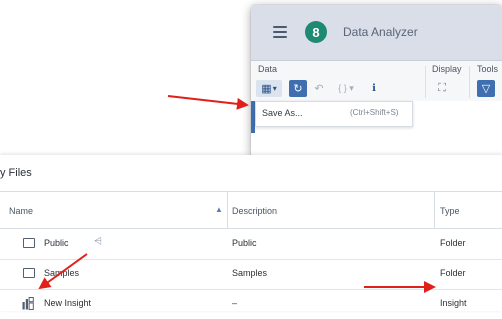 This screenshot has width=502, height=319. I want to click on refresh-button: ↻, so click(298, 88).